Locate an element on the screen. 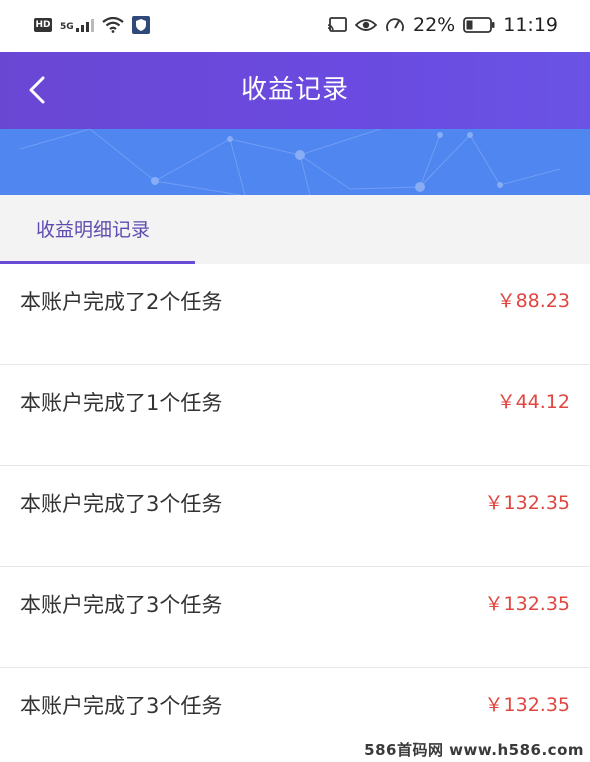 The height and width of the screenshot is (762, 590). hd-badge: HD is located at coordinates (43, 25).